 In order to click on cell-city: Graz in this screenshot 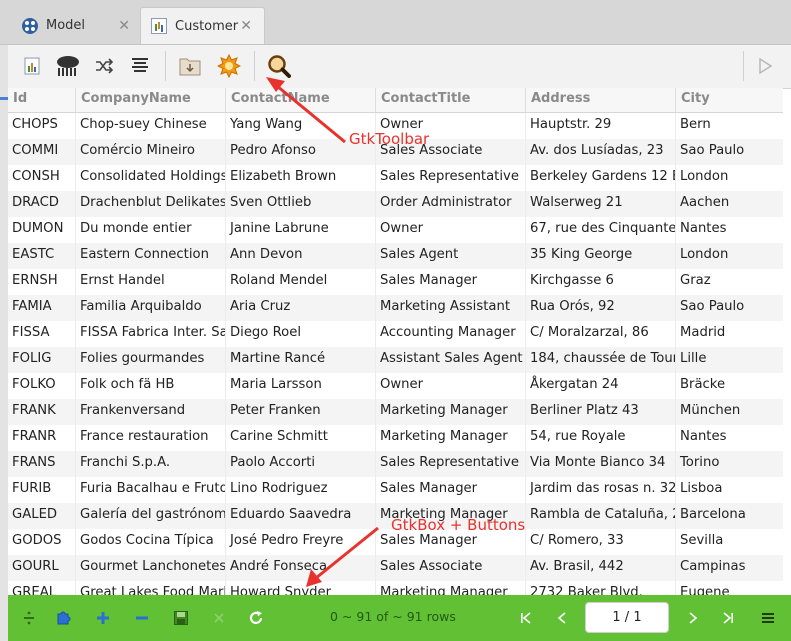, I will do `click(729, 282)`.